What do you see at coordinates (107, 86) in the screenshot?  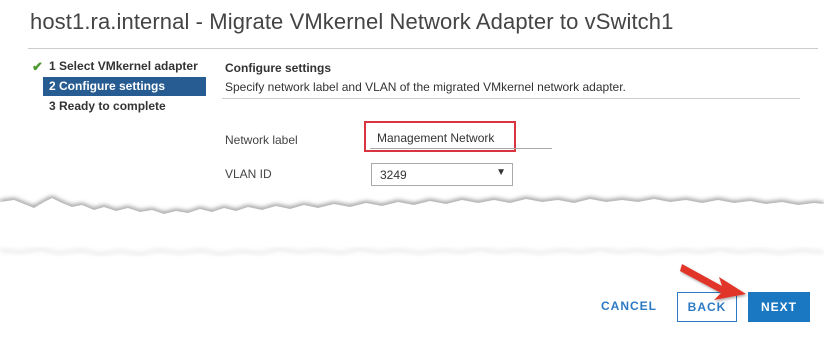 I see `step-label: 2 Configure settings` at bounding box center [107, 86].